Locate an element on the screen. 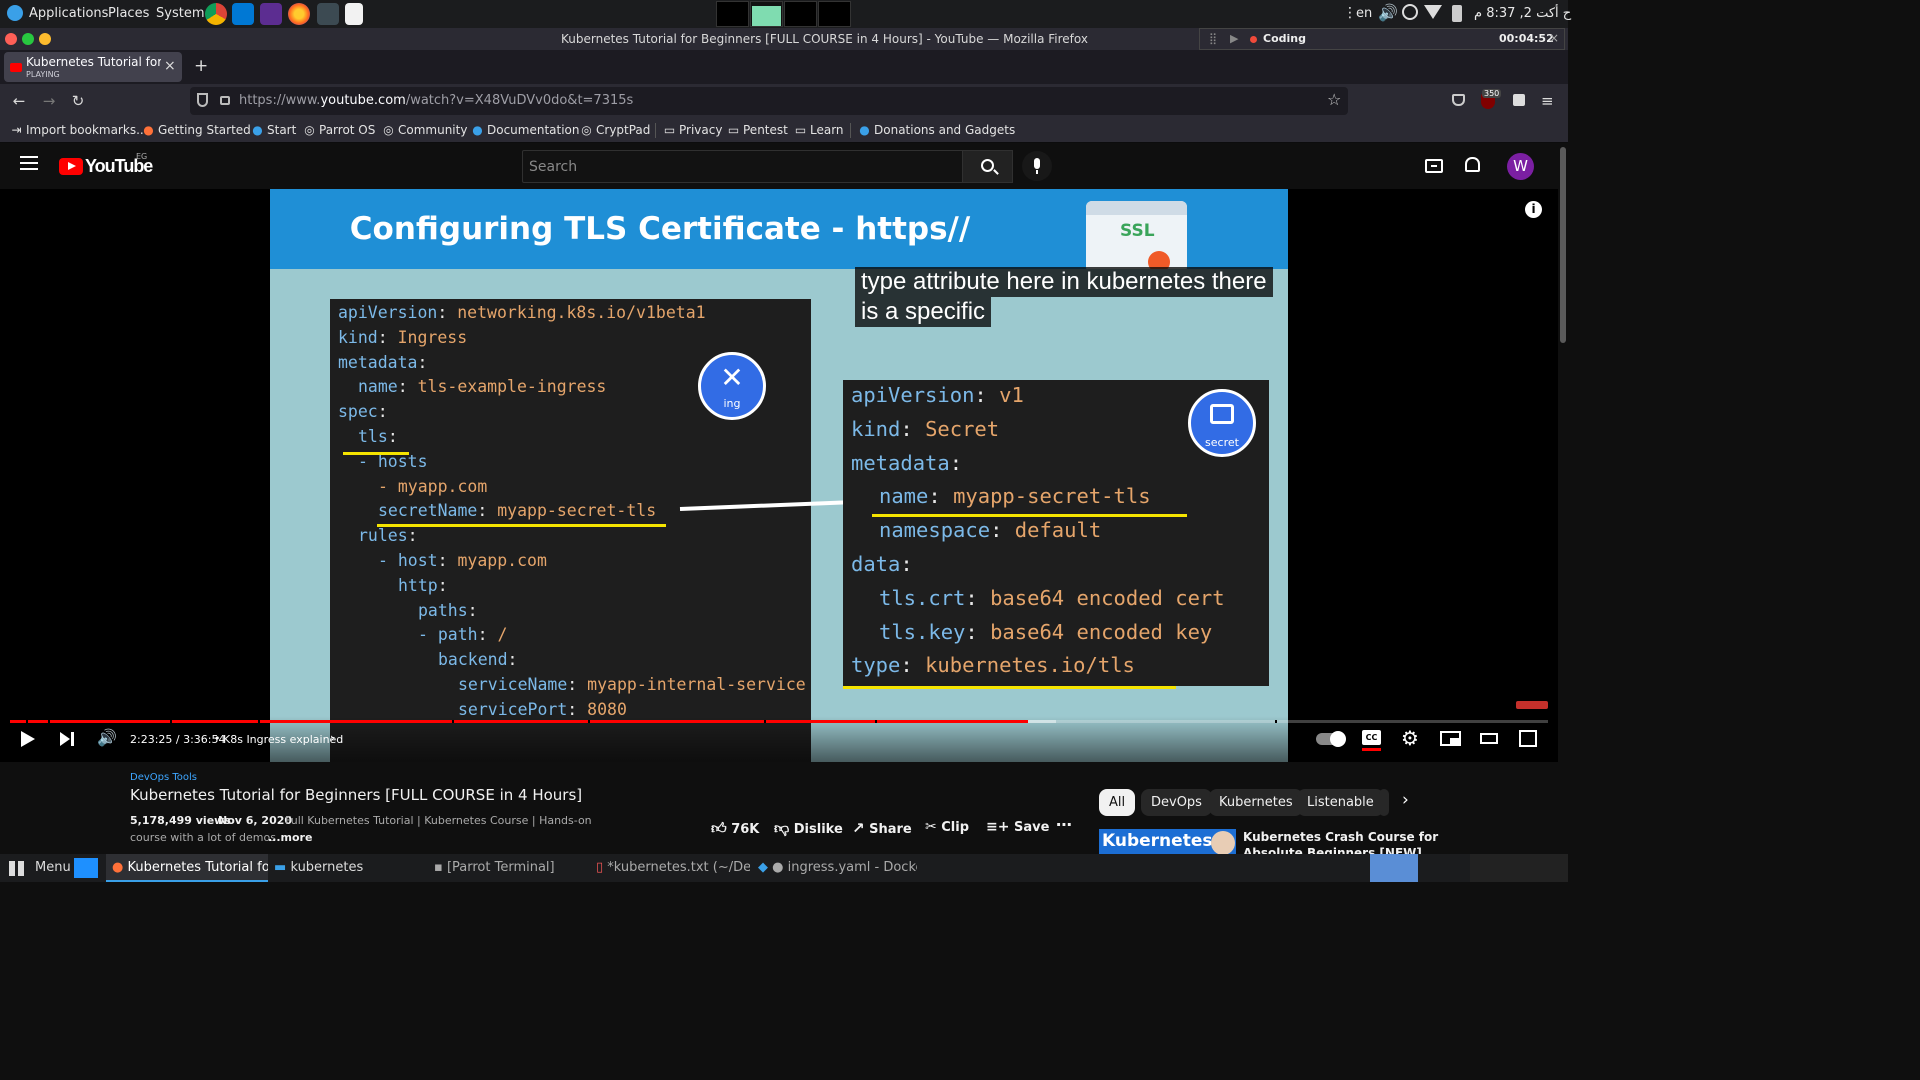 This screenshot has width=1920, height=1080. chip-kubernetes: Kubernetes is located at coordinates (1256, 802).